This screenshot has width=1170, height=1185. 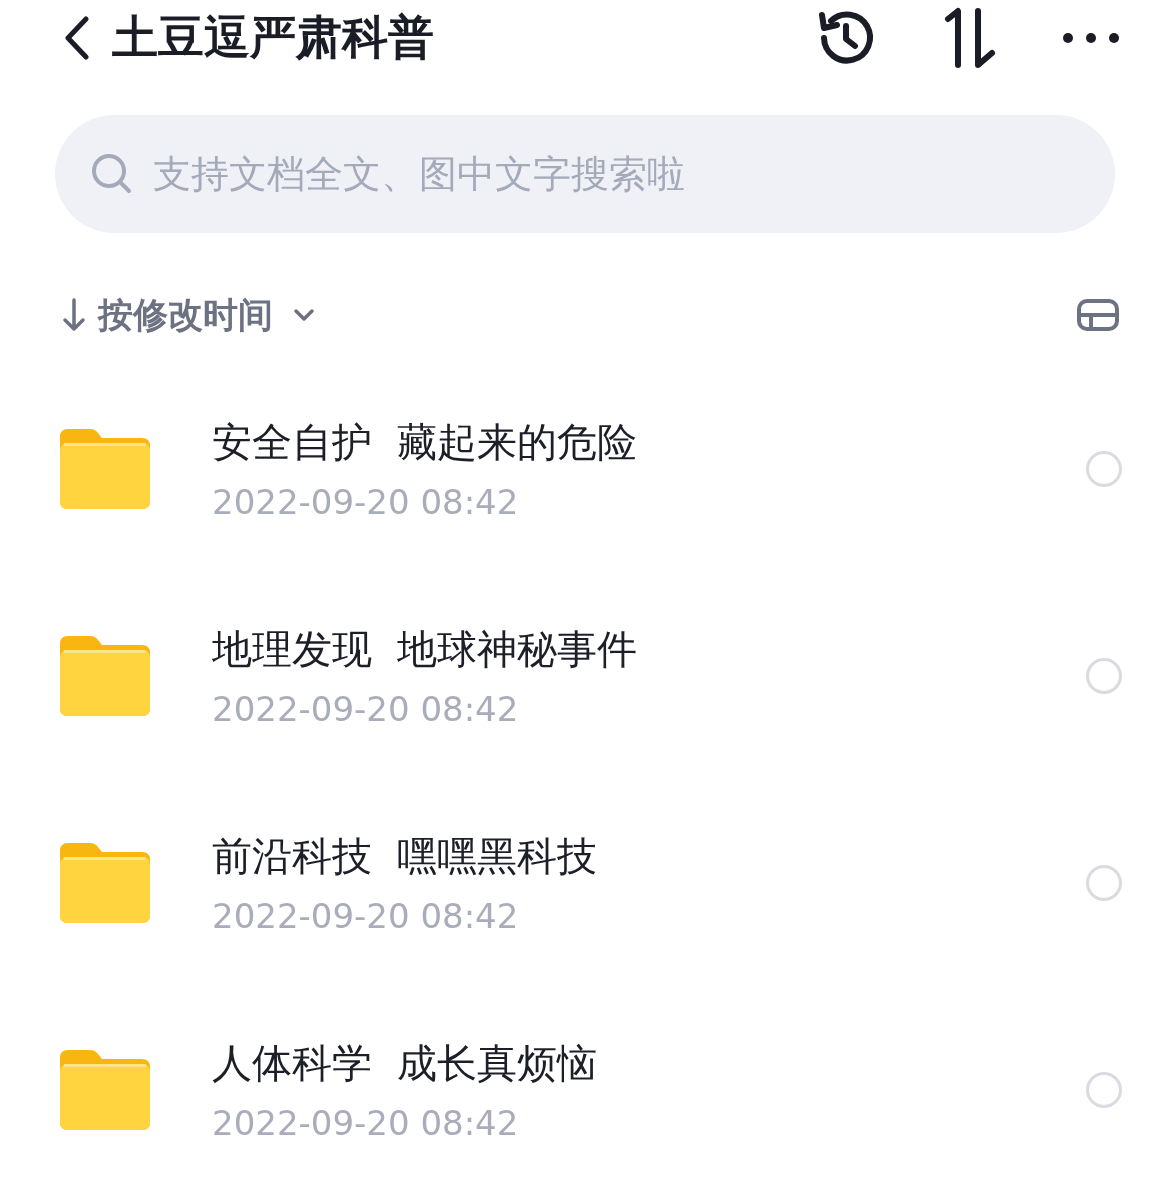 I want to click on more-button, so click(x=1091, y=37).